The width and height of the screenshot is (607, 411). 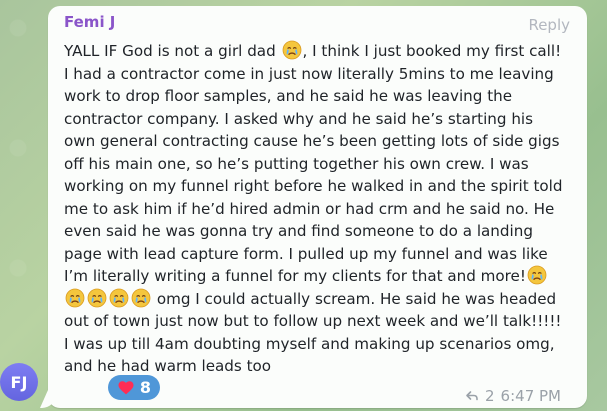 What do you see at coordinates (172, 51) in the screenshot?
I see `message-text-part-1: YALL IF God is not a girl dad` at bounding box center [172, 51].